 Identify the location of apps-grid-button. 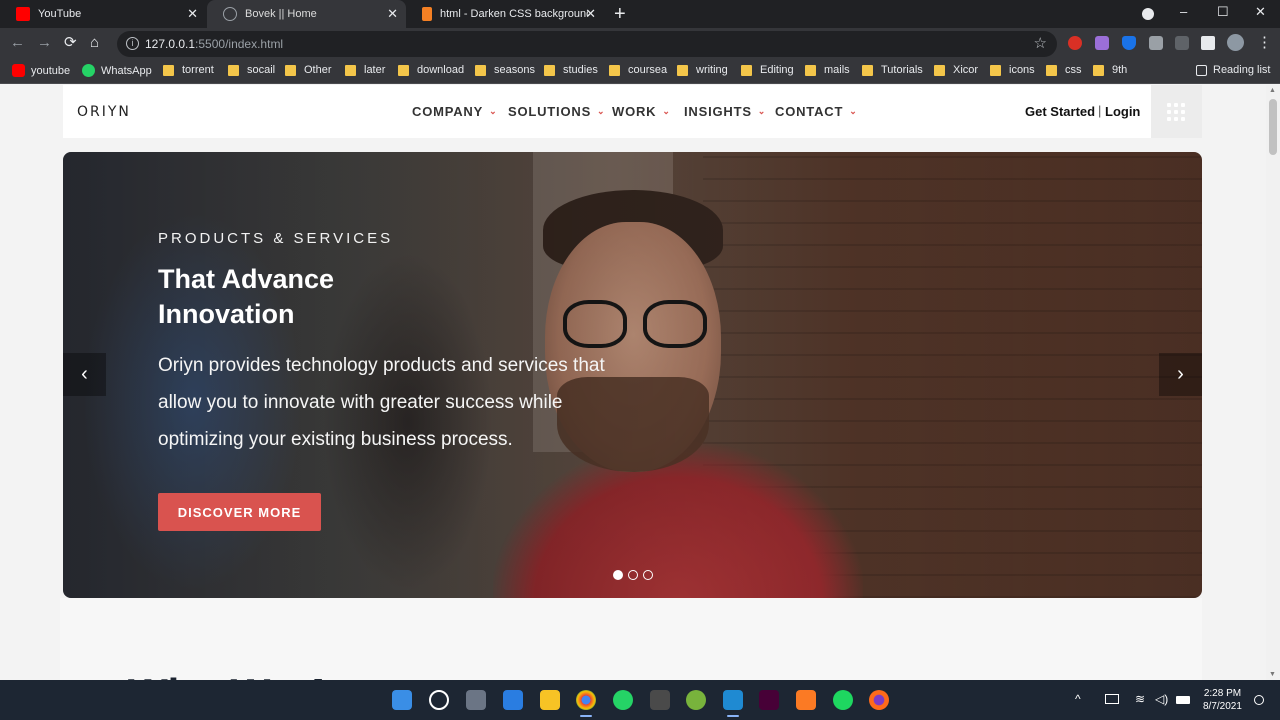
(1176, 111).